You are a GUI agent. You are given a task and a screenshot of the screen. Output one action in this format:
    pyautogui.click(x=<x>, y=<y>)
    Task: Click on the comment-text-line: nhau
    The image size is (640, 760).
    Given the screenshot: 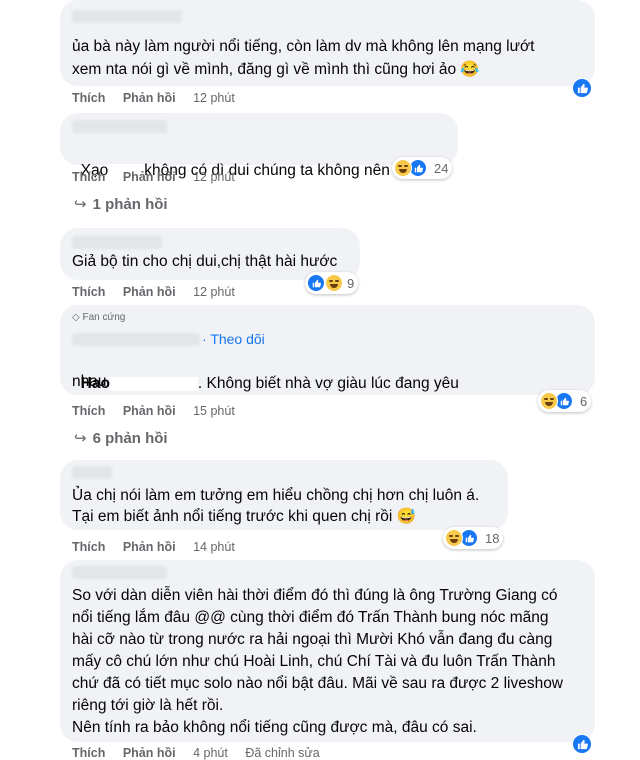 What is the action you would take?
    pyautogui.click(x=89, y=381)
    